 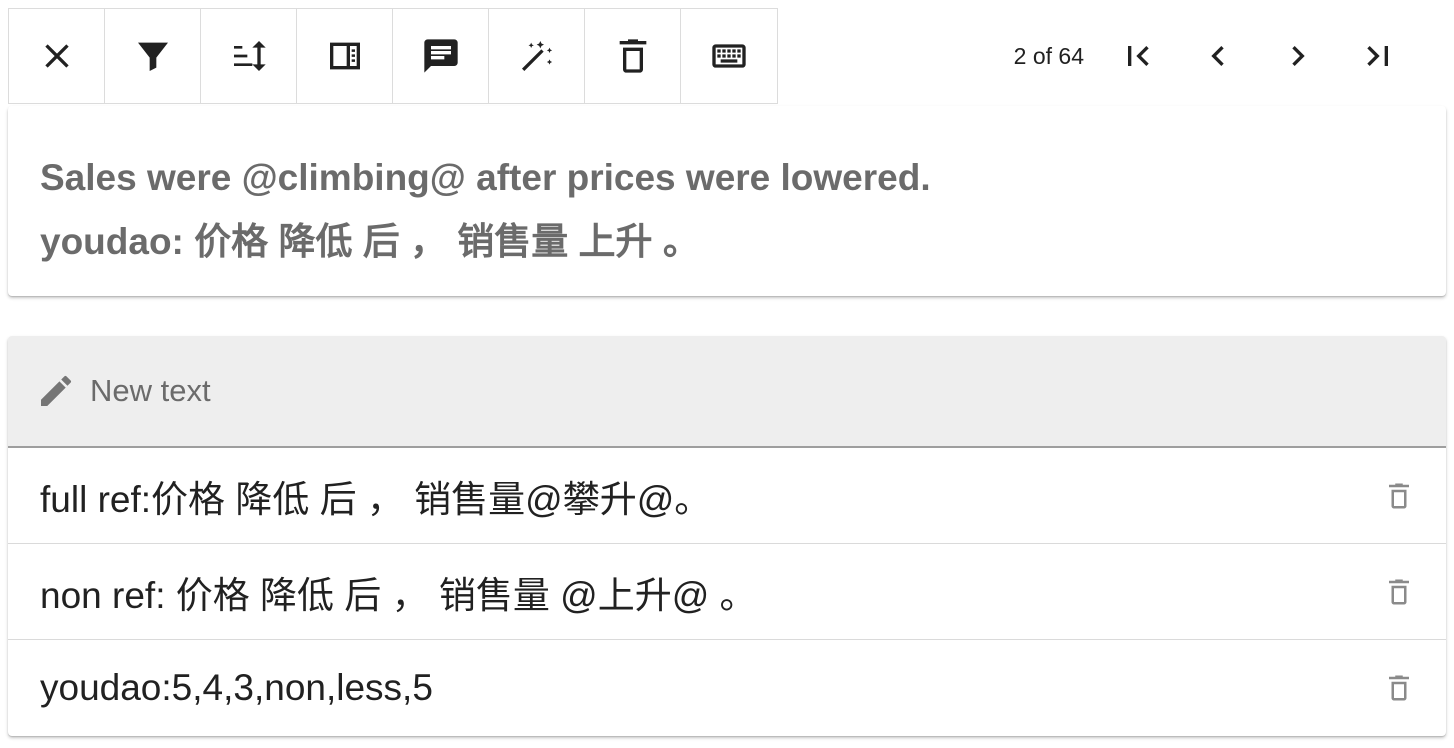 I want to click on pencil-icon, so click(x=56, y=390).